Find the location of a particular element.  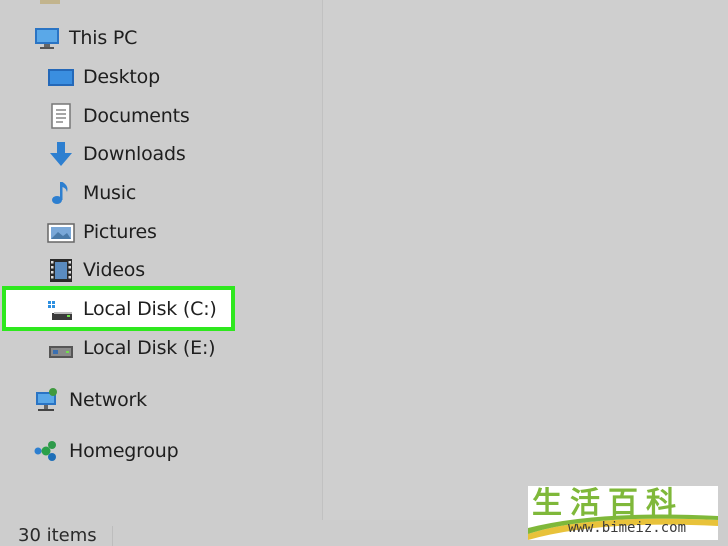

watermark-url: www.bimeiz.com is located at coordinates (627, 528).